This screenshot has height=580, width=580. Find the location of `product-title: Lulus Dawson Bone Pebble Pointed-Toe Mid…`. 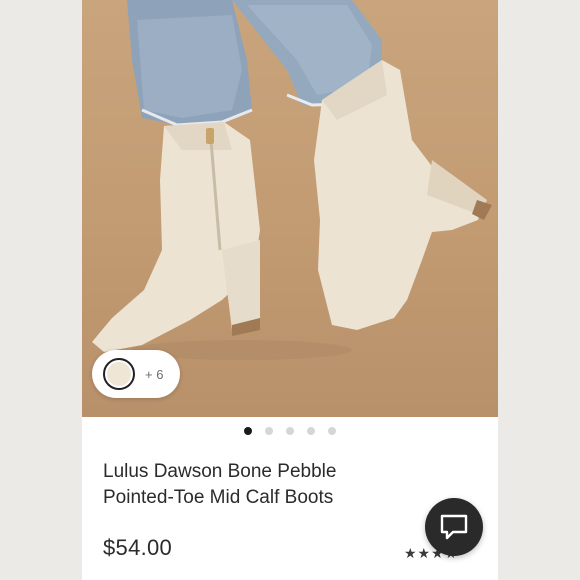

product-title: Lulus Dawson Bone Pebble Pointed-Toe Mid… is located at coordinates (263, 485).